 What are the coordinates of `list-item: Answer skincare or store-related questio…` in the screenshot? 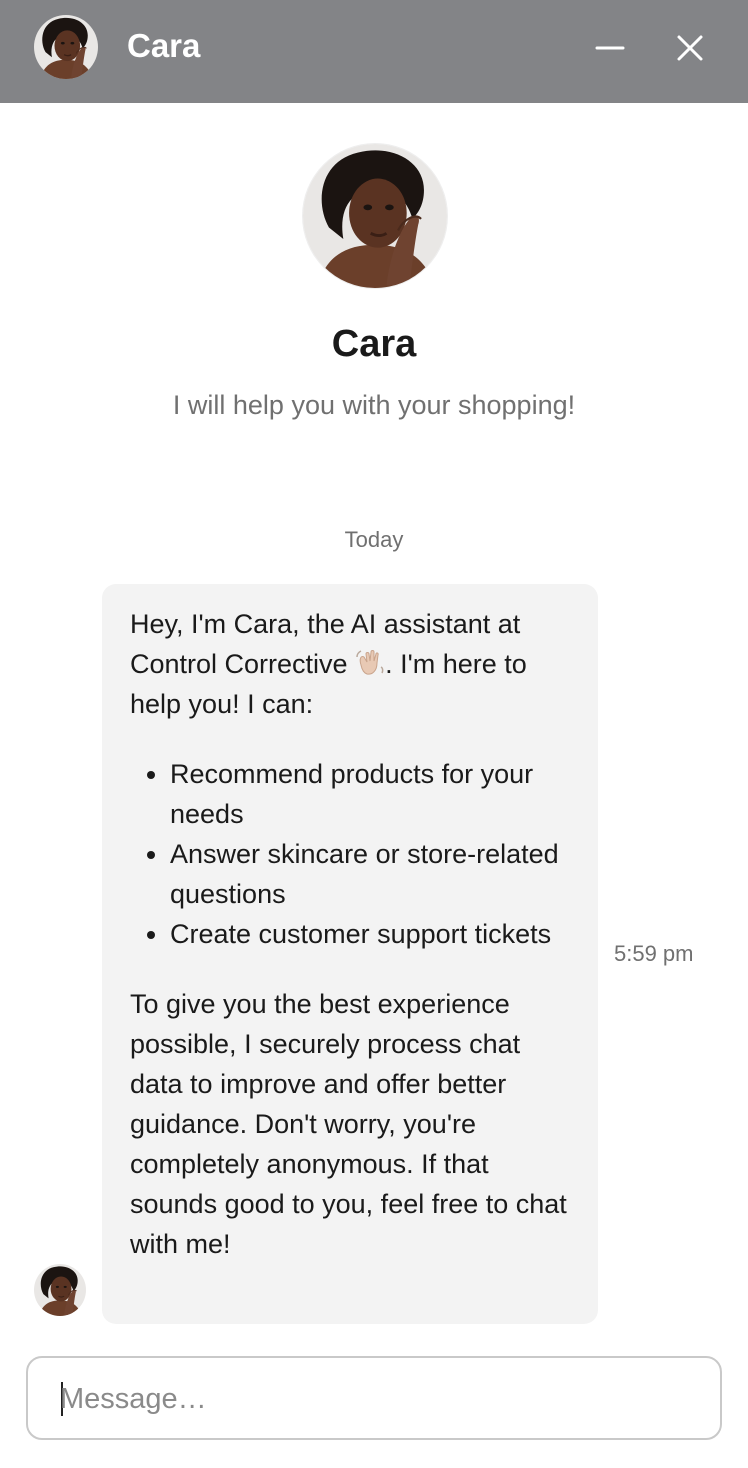 It's located at (370, 874).